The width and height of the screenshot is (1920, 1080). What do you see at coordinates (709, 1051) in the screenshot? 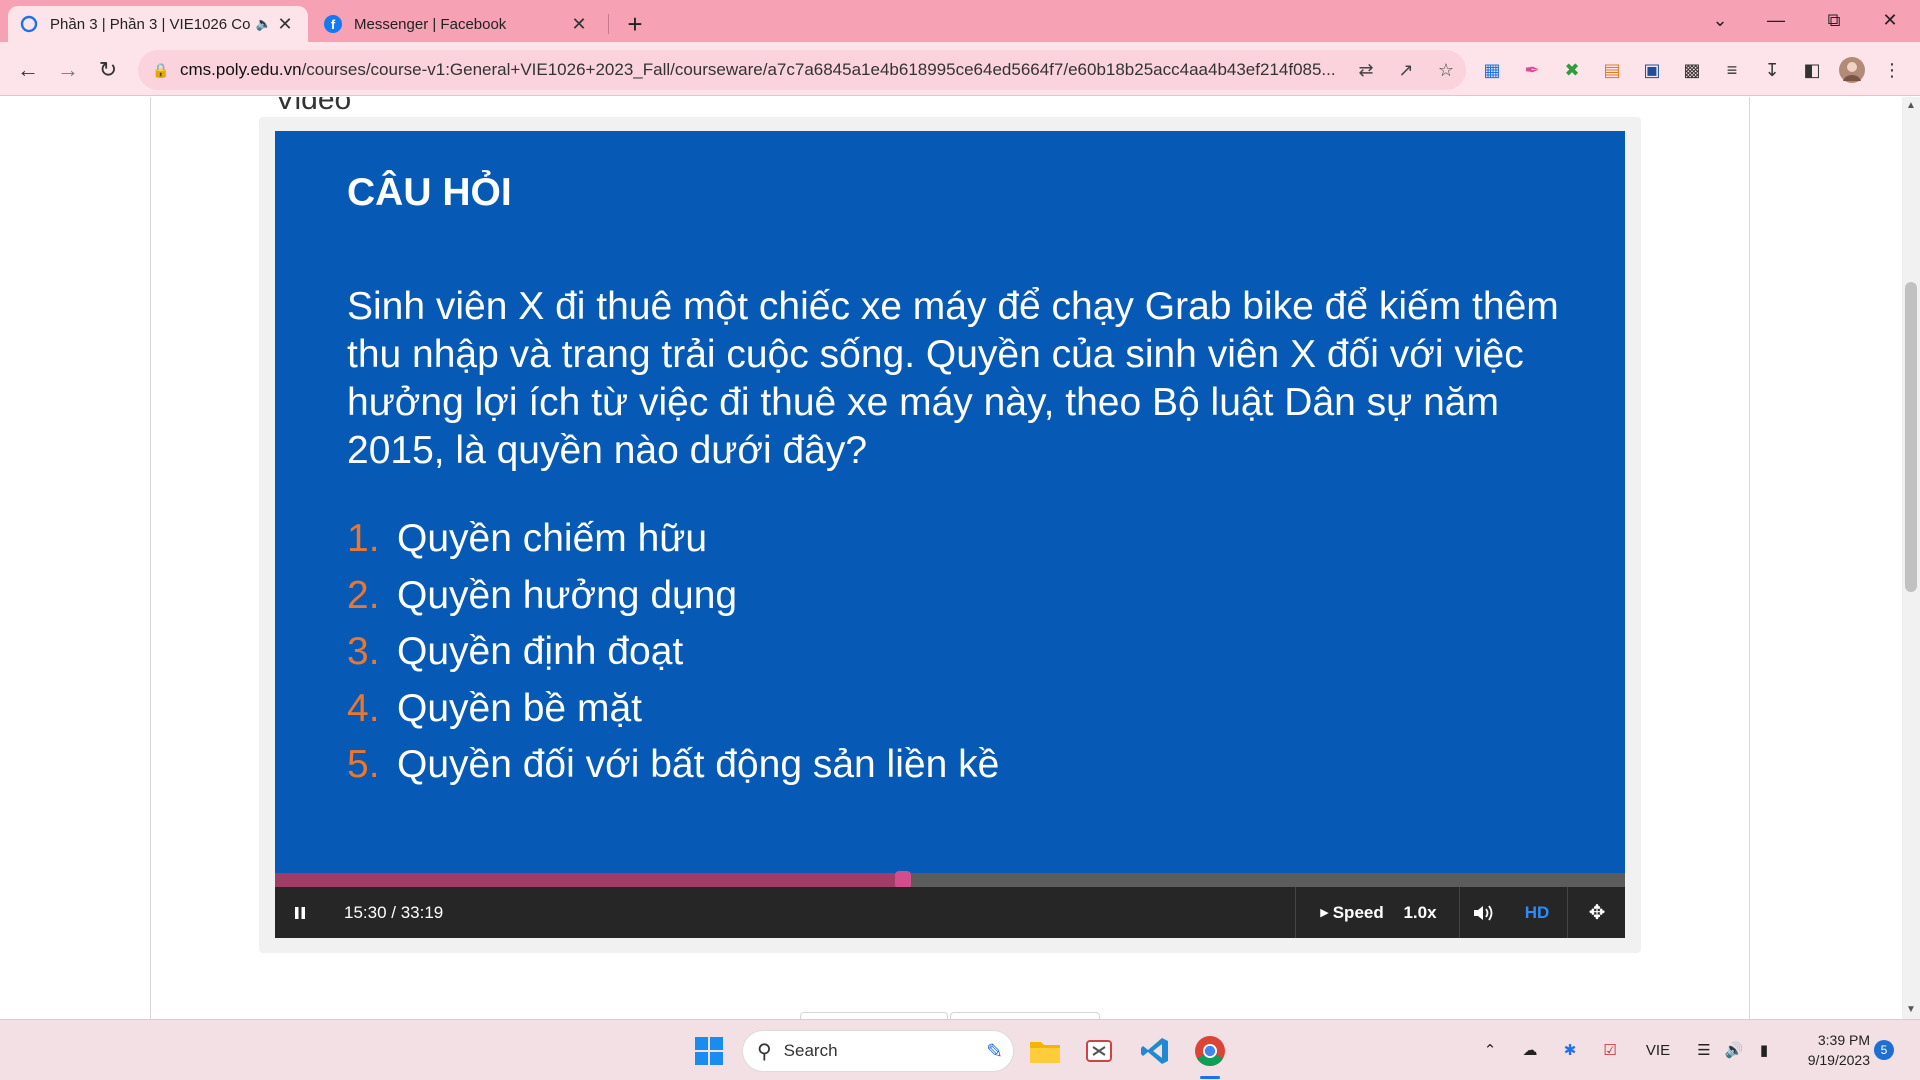
I see `windows-start-icon` at bounding box center [709, 1051].